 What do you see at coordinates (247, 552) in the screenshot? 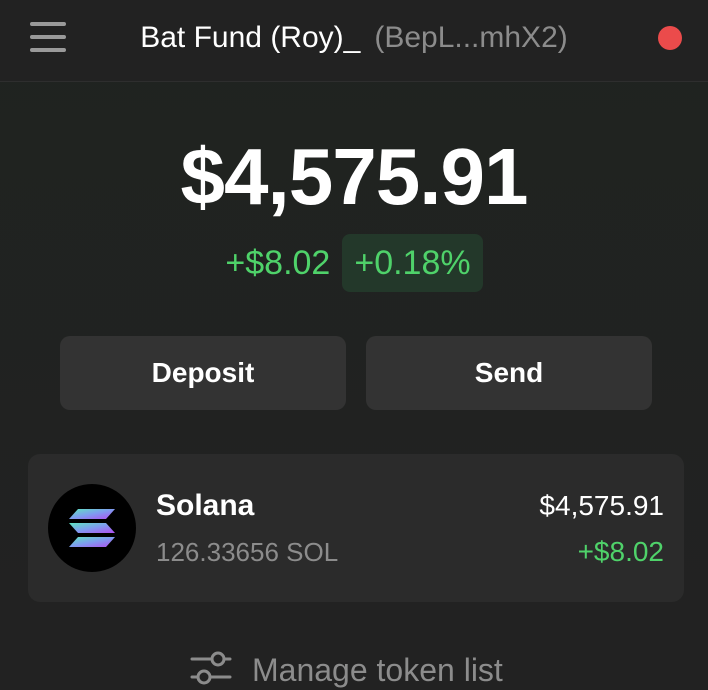
I see `token-amount: 126.33656 SOL` at bounding box center [247, 552].